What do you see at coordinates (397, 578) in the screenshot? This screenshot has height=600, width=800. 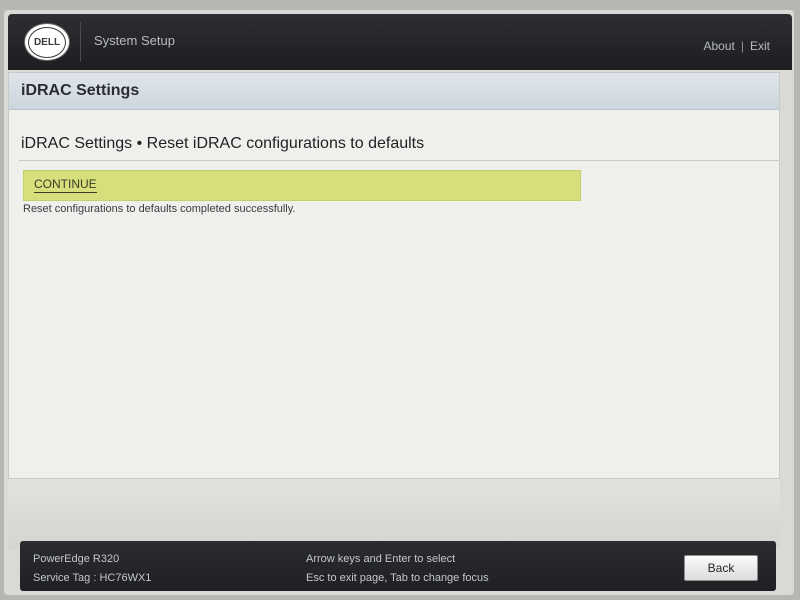 I see `hint-navigation: Esc to exit page, Tab to change focus` at bounding box center [397, 578].